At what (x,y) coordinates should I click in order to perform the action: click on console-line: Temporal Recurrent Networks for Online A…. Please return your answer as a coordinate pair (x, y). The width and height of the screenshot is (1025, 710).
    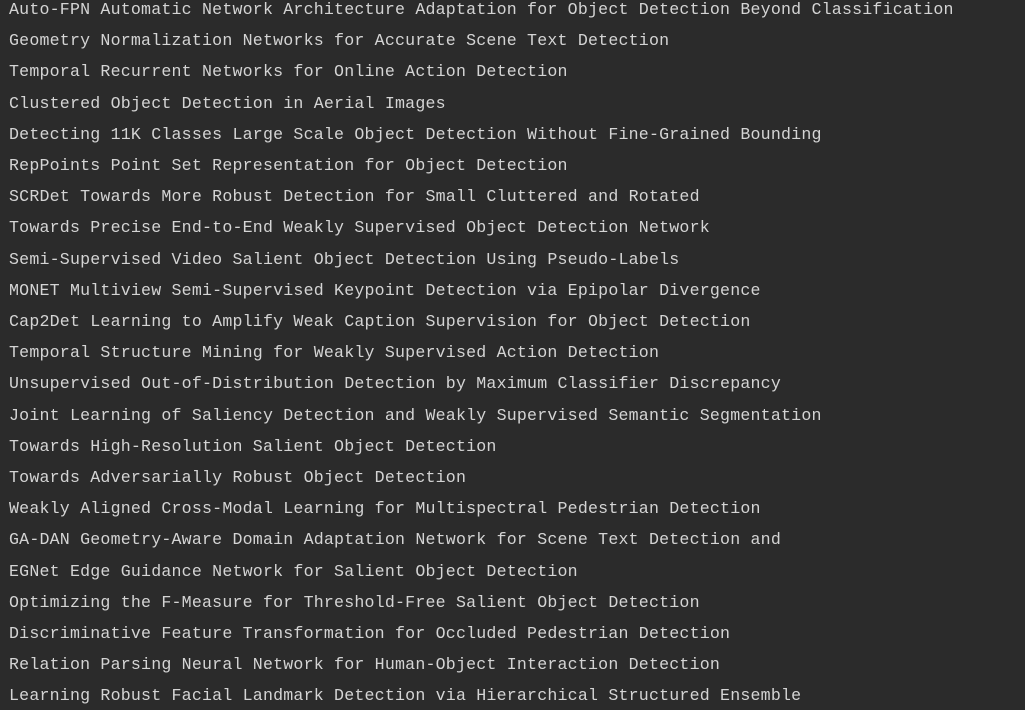
    Looking at the image, I should click on (288, 72).